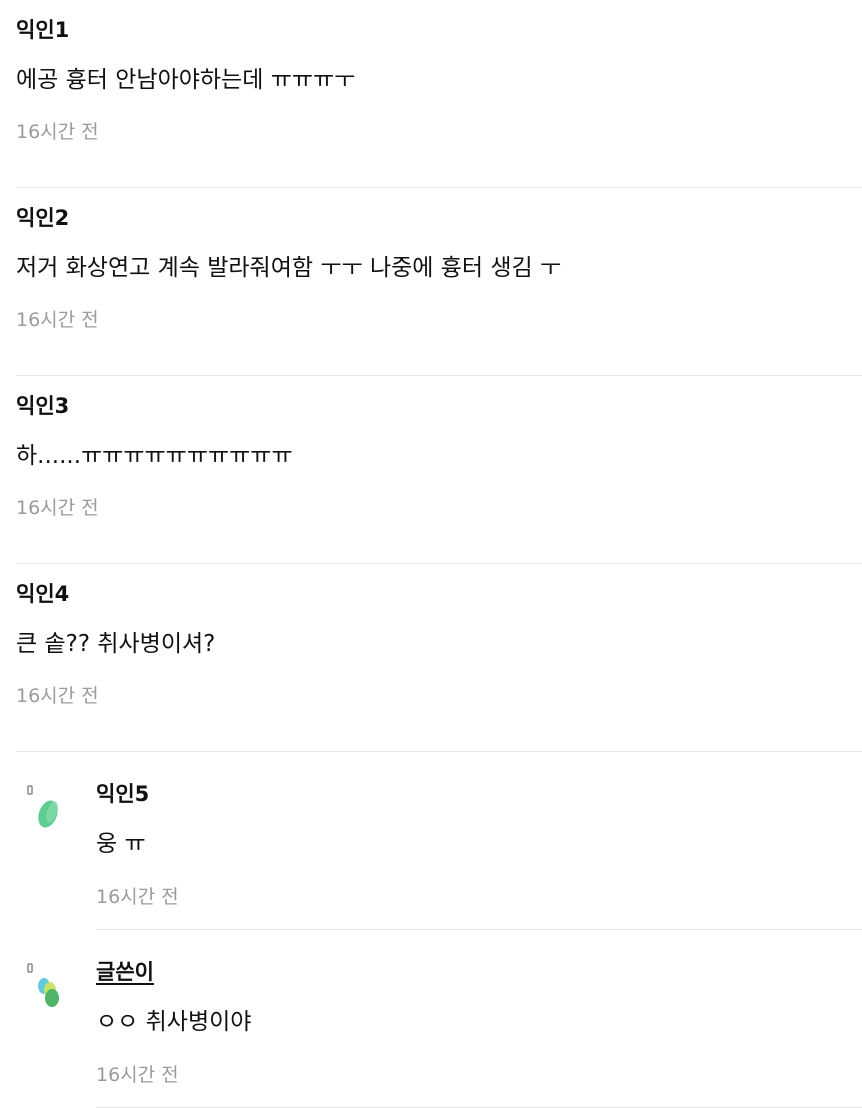 This screenshot has height=1108, width=862. Describe the element at coordinates (174, 1022) in the screenshot. I see `reply-body: ㅇㅇ 취사병이야` at that location.